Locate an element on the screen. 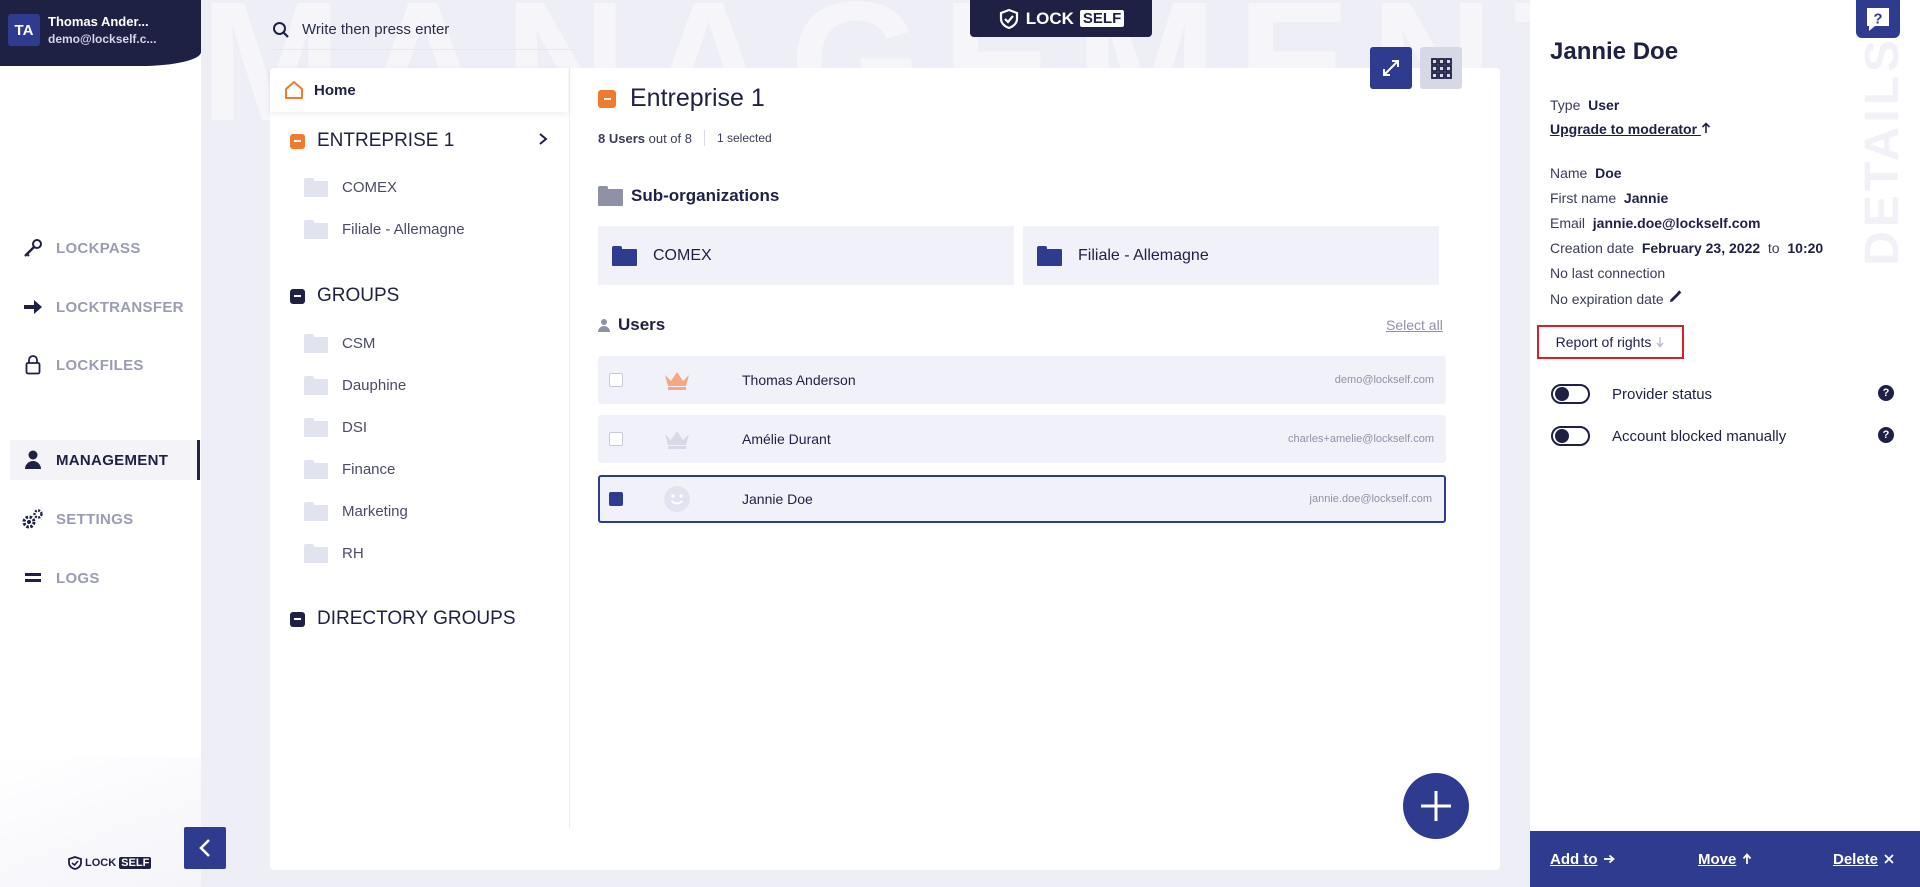 The width and height of the screenshot is (1920, 887). detail-value: February 23, 2022 is located at coordinates (1701, 248).